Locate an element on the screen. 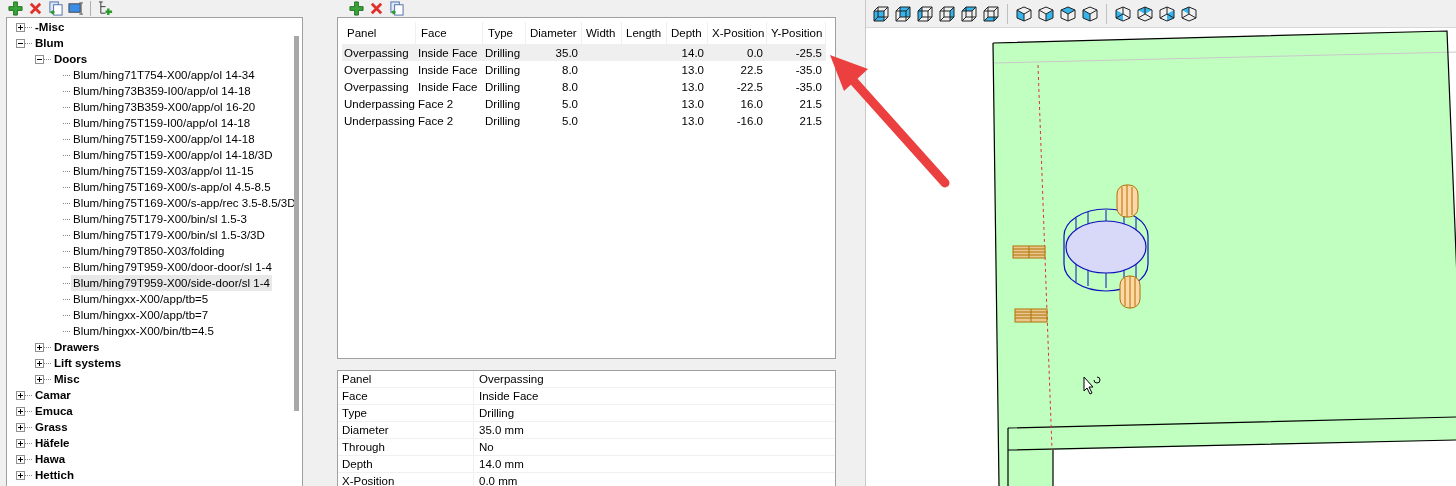  table-row: Underpassing Face 2 Drilling 5.0 13.0 -16.0 21.5 is located at coordinates (584, 120).